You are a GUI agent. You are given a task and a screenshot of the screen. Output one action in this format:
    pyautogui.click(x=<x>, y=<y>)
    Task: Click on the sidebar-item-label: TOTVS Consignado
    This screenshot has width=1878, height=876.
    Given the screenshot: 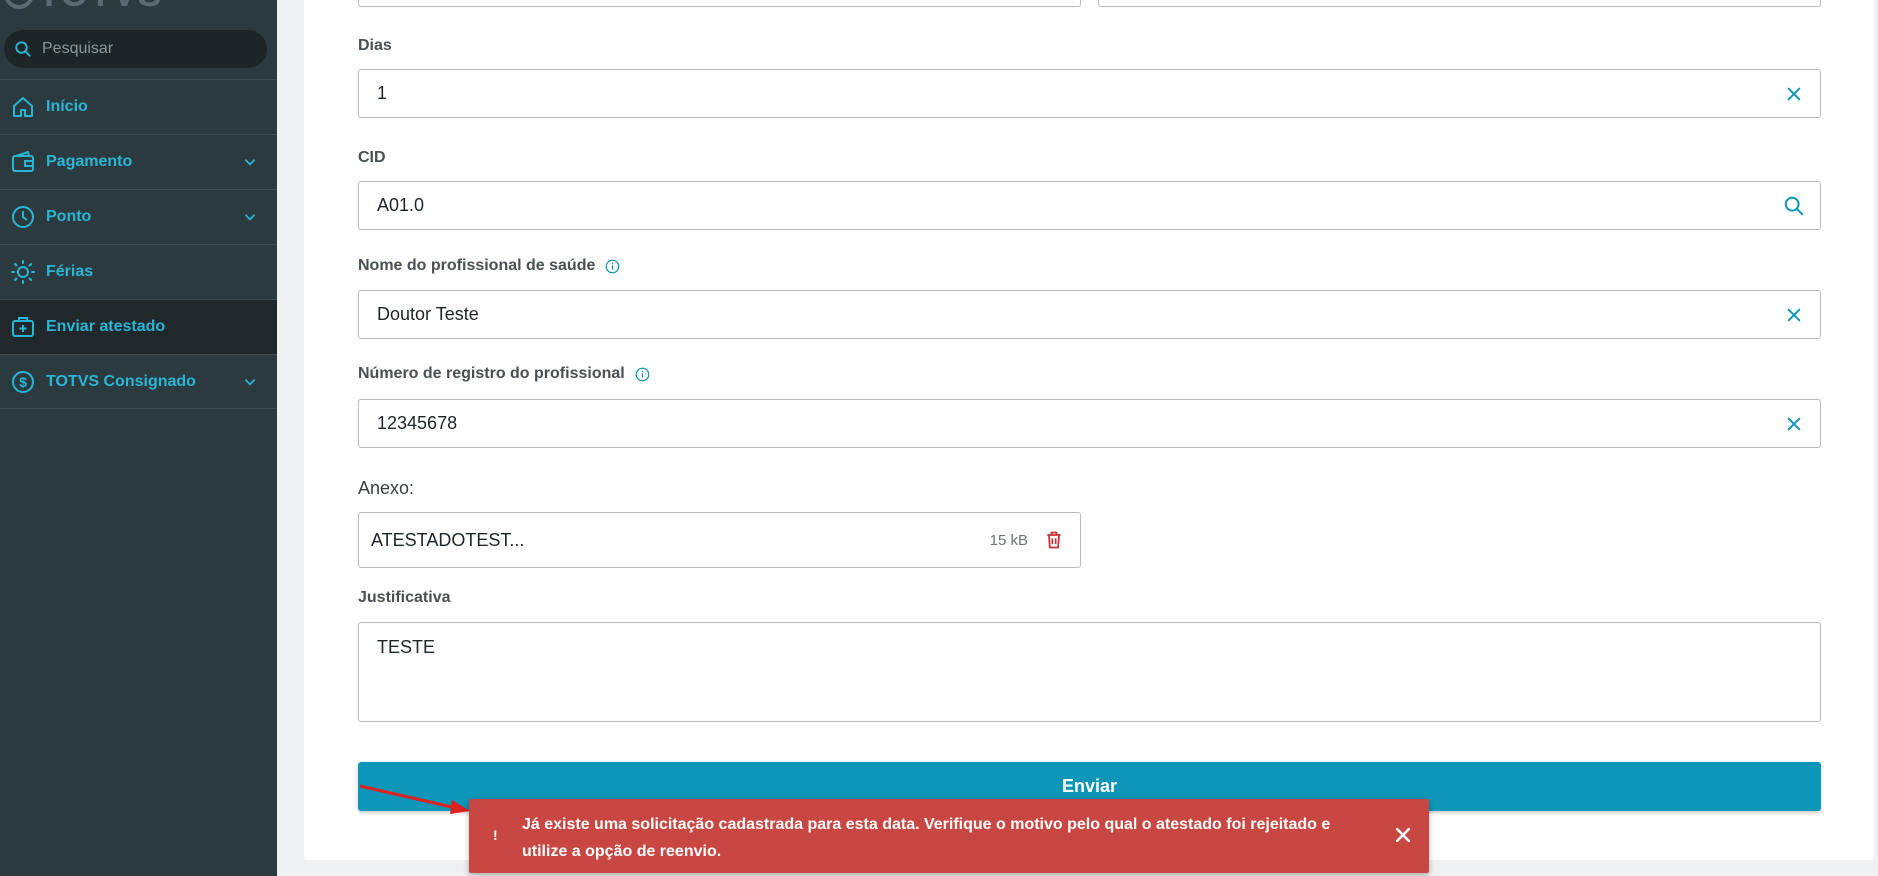 What is the action you would take?
    pyautogui.click(x=121, y=381)
    